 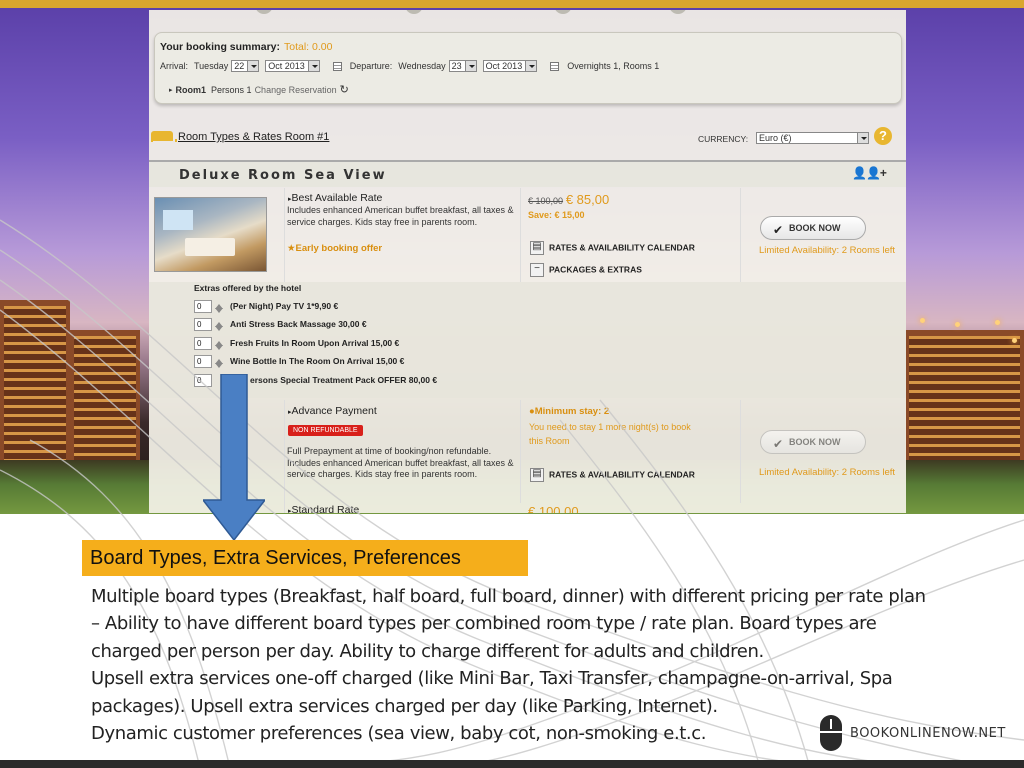 What do you see at coordinates (587, 199) in the screenshot?
I see `new-price: € 85,00` at bounding box center [587, 199].